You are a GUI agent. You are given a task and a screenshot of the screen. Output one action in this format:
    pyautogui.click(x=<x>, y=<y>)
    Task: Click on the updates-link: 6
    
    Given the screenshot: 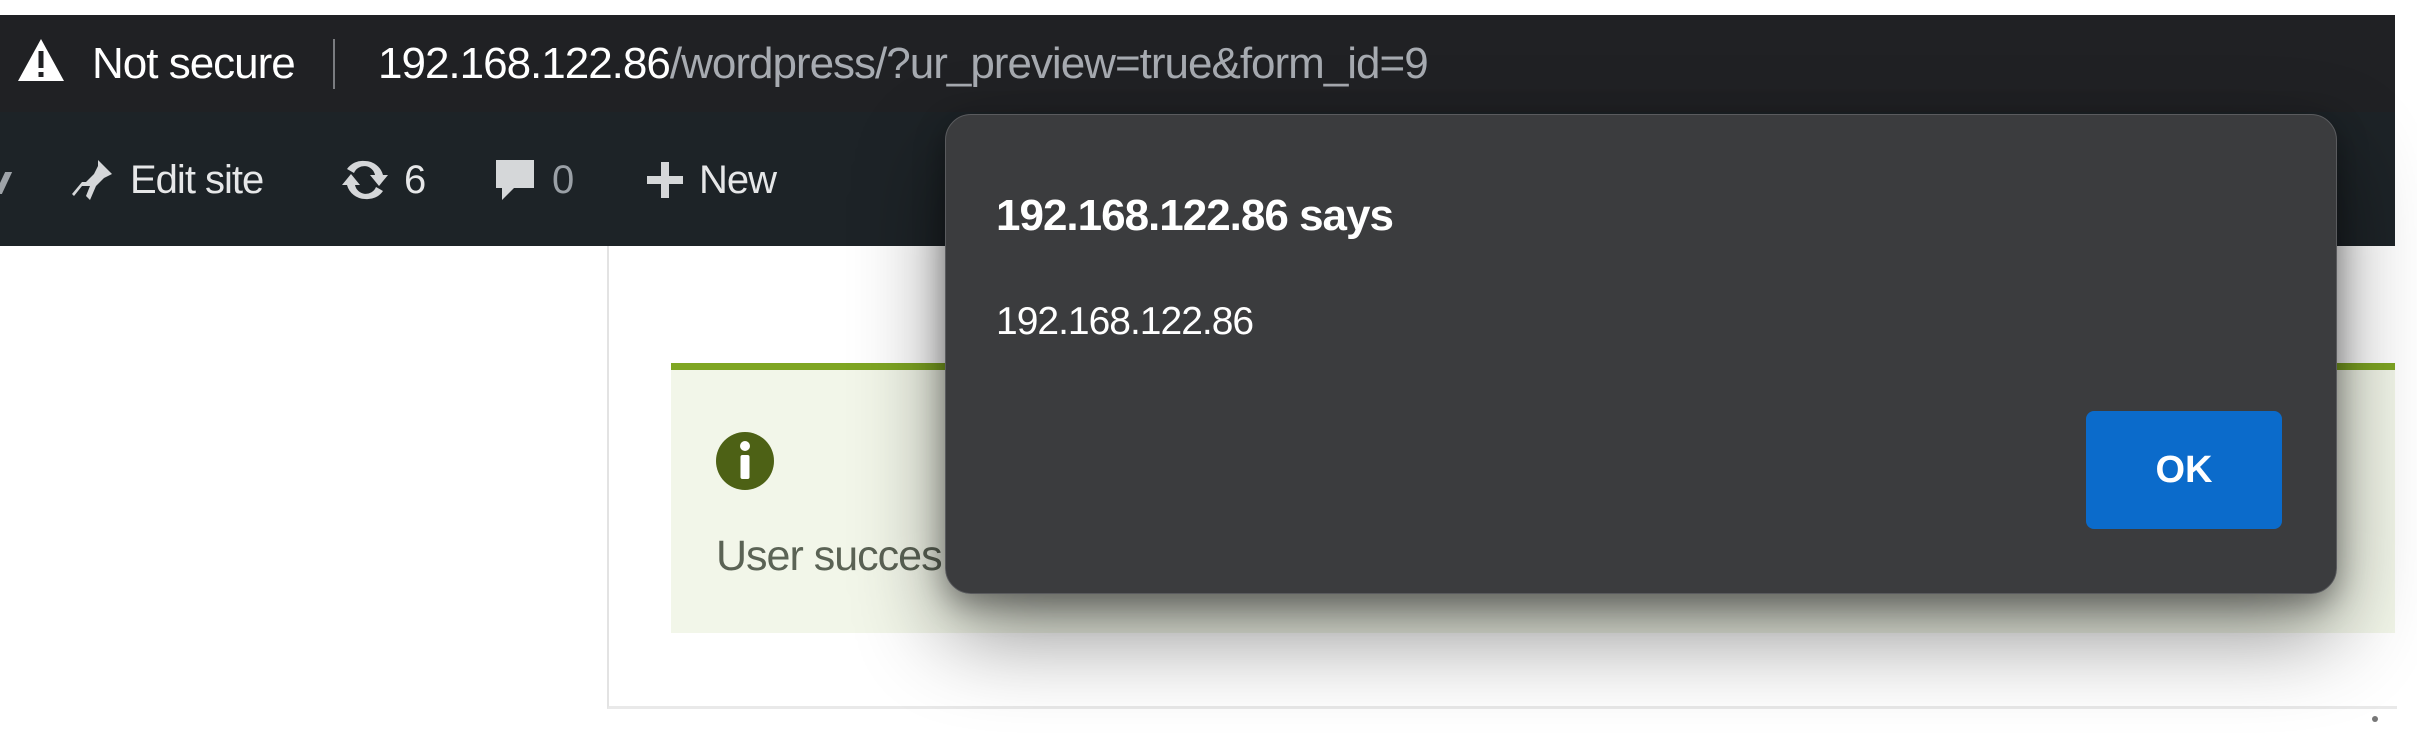 What is the action you would take?
    pyautogui.click(x=383, y=180)
    